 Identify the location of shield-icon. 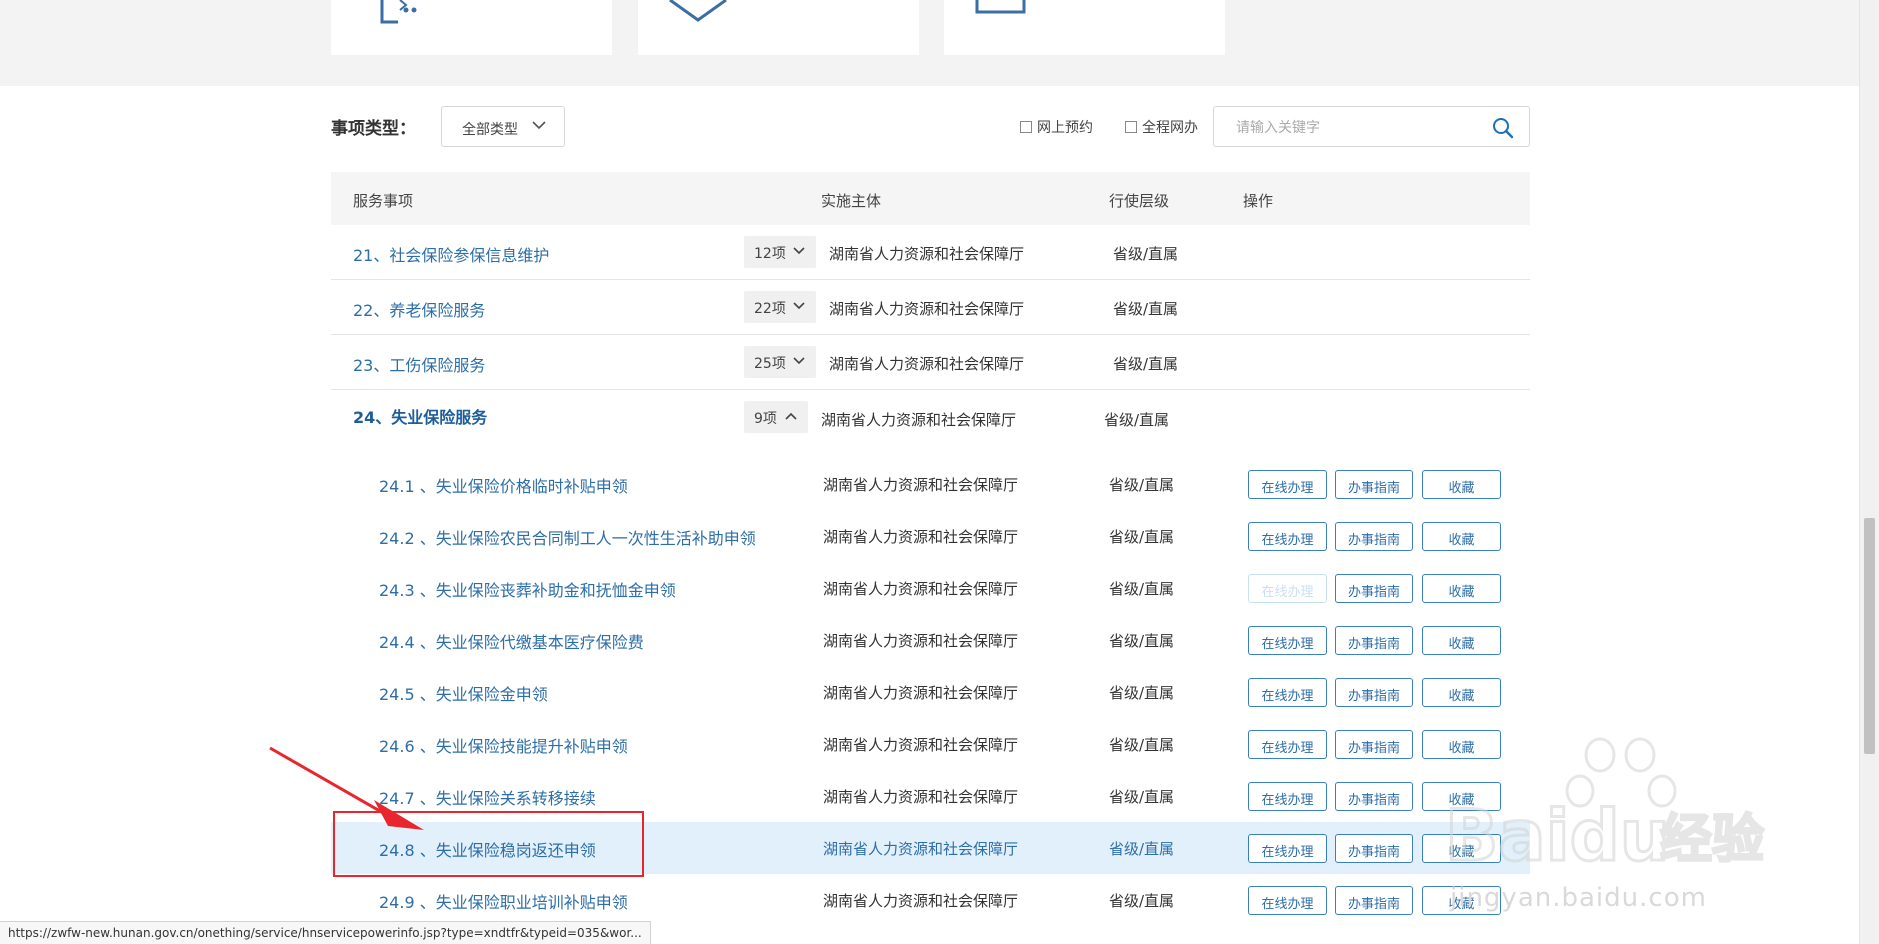
(698, 11).